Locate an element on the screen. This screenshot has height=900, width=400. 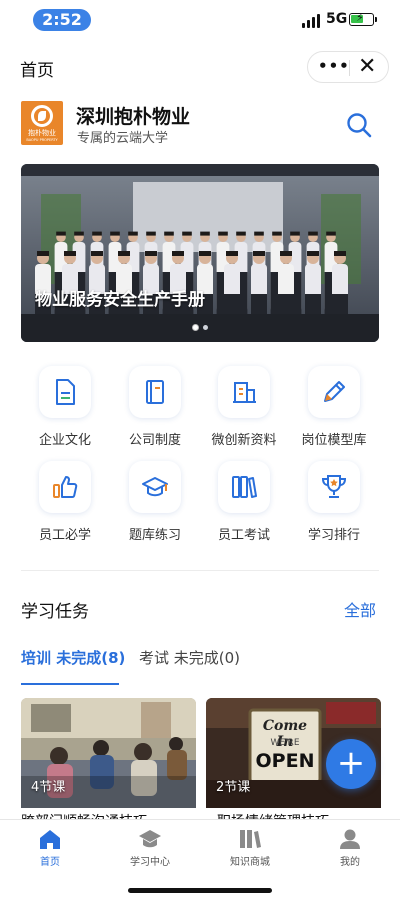
brand-name: 深圳抱朴物业 is located at coordinates (133, 117).